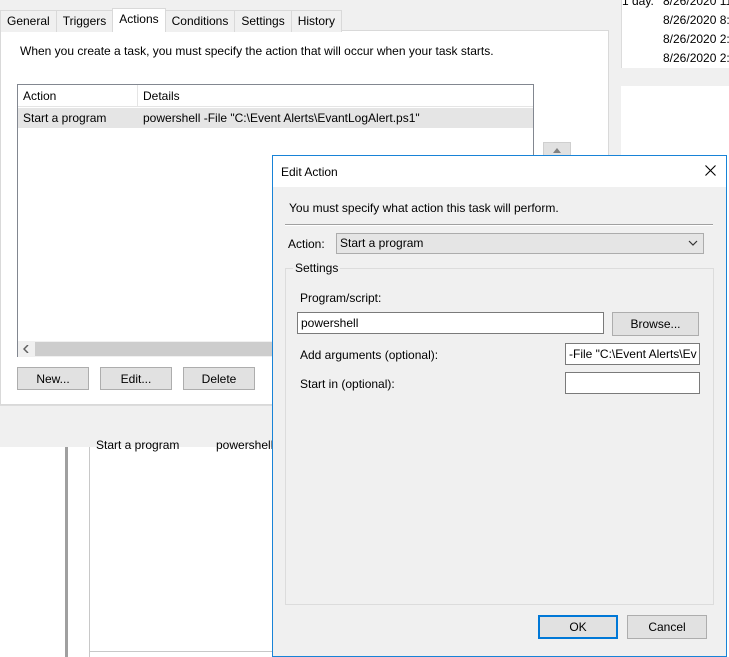 This screenshot has width=729, height=657. What do you see at coordinates (675, 77) in the screenshot?
I see `background-panel-footer` at bounding box center [675, 77].